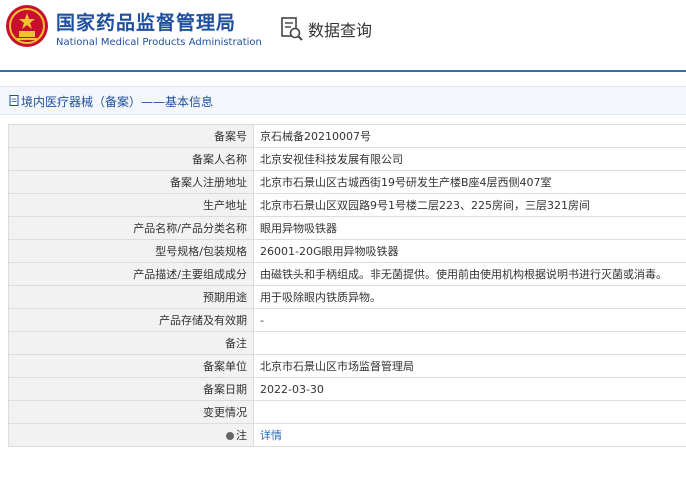  What do you see at coordinates (469, 228) in the screenshot?
I see `field-value: 眼用异物吸铁器` at bounding box center [469, 228].